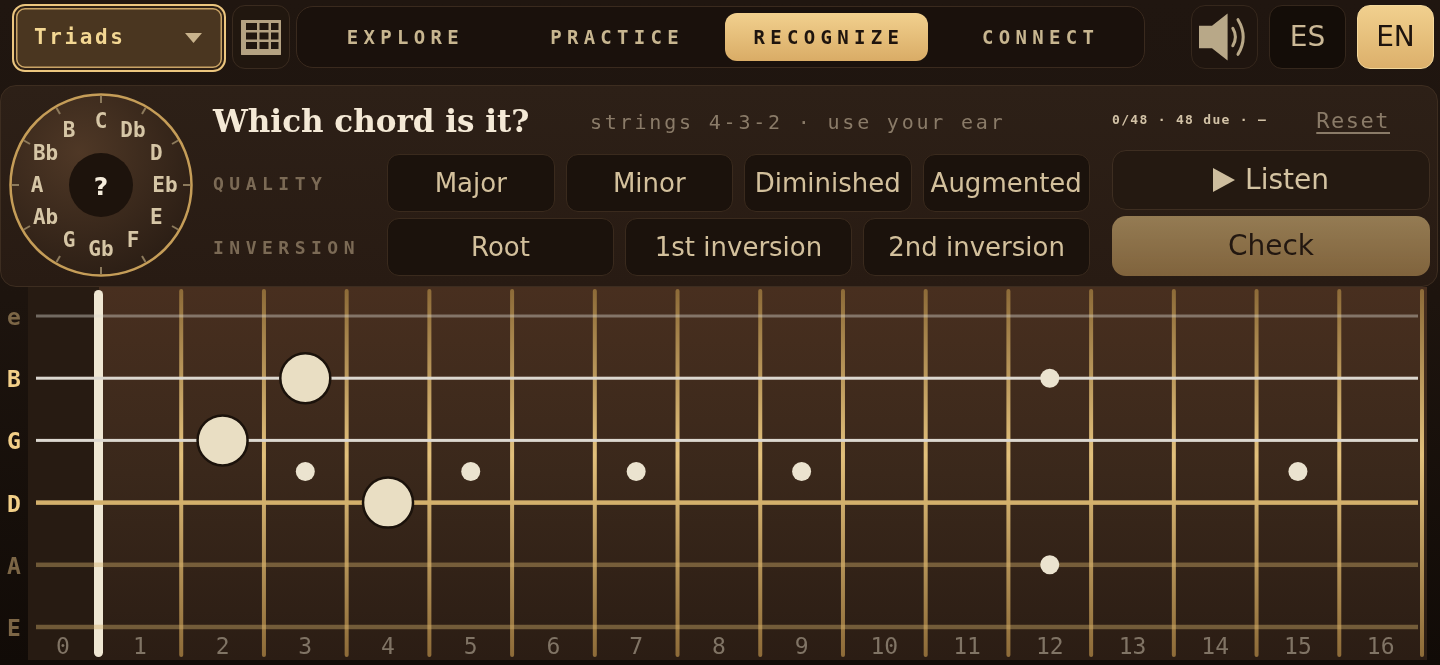 This screenshot has width=1440, height=665. What do you see at coordinates (45, 217) in the screenshot?
I see `note-label: Ab` at bounding box center [45, 217].